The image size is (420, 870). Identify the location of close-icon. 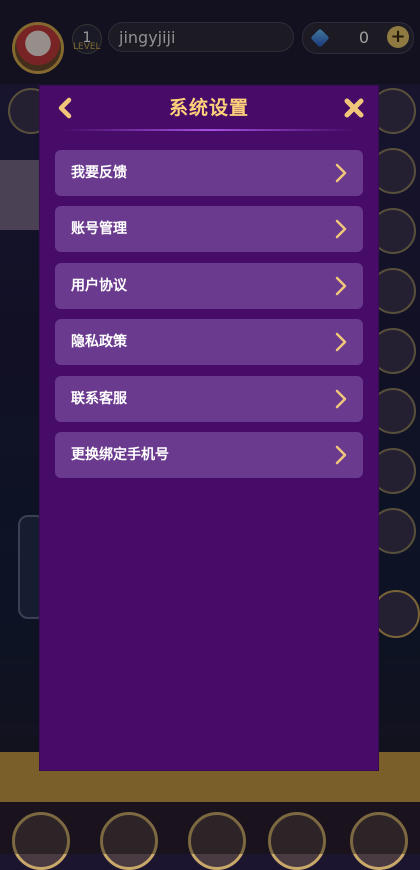
(354, 108).